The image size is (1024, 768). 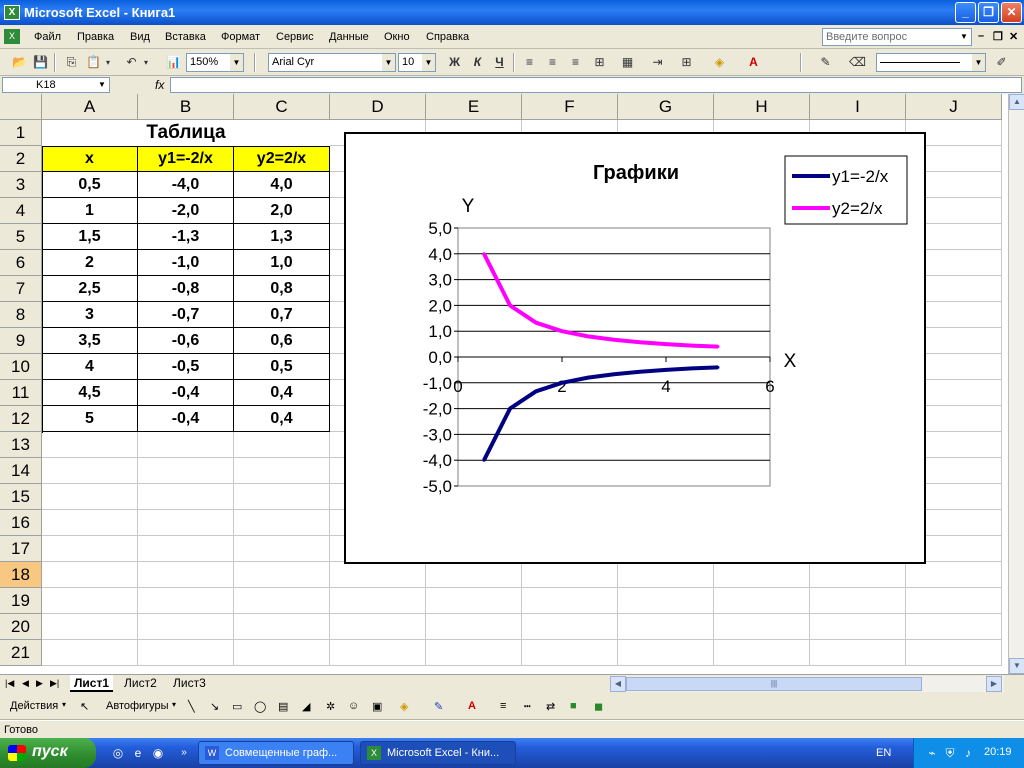 What do you see at coordinates (186, 263) in the screenshot?
I see `table-cell: -1,0` at bounding box center [186, 263].